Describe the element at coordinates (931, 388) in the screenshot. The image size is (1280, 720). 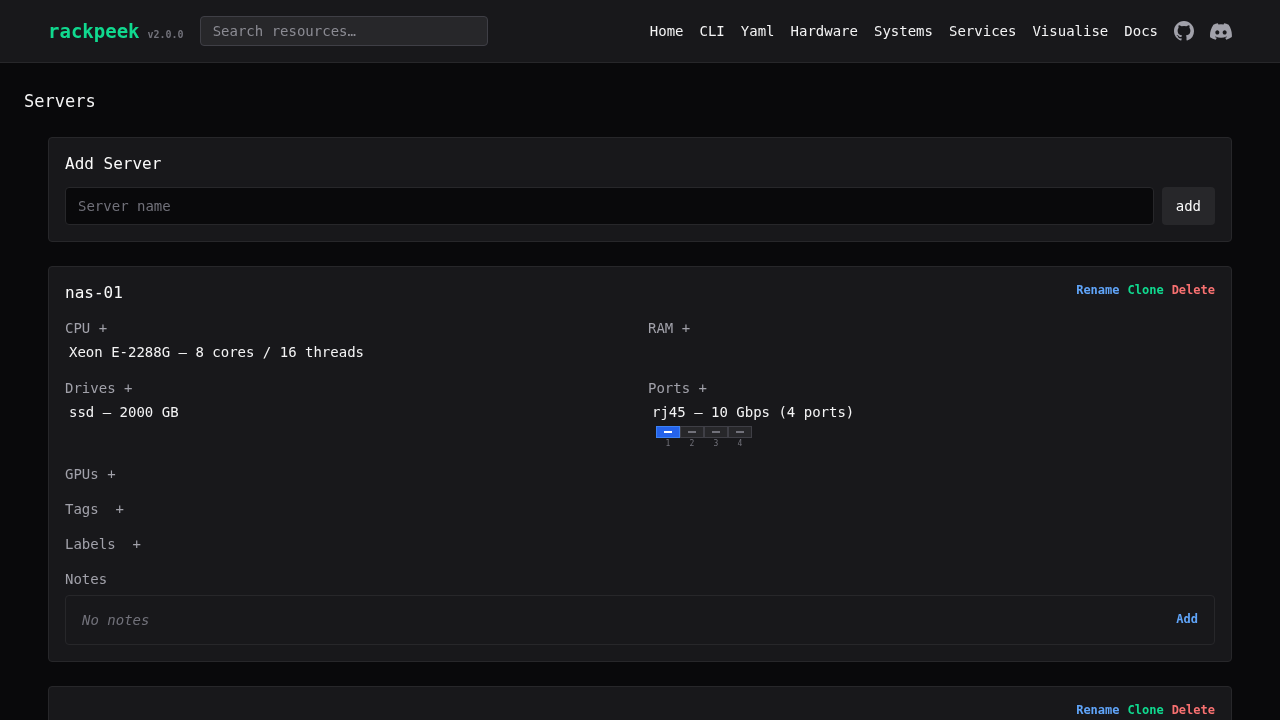
I see `section-label: Ports +` at that location.